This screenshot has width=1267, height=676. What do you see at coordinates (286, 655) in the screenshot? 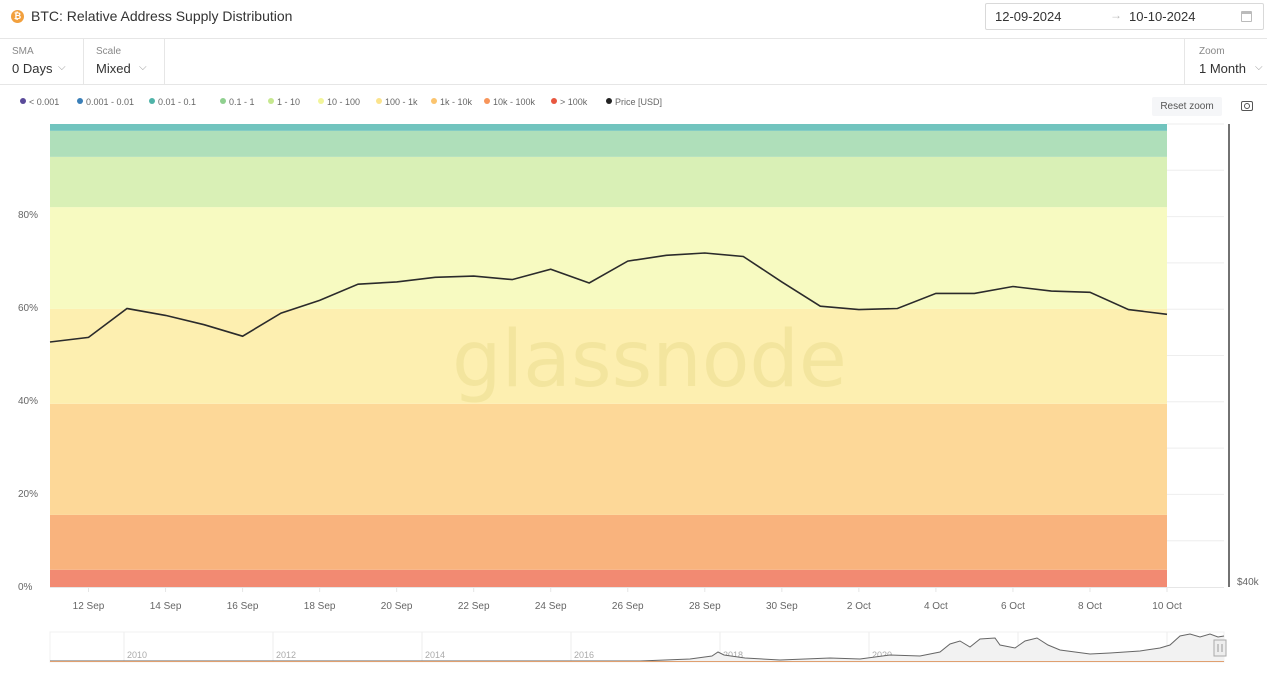
I see `navigator-year-label: 2012` at bounding box center [286, 655].